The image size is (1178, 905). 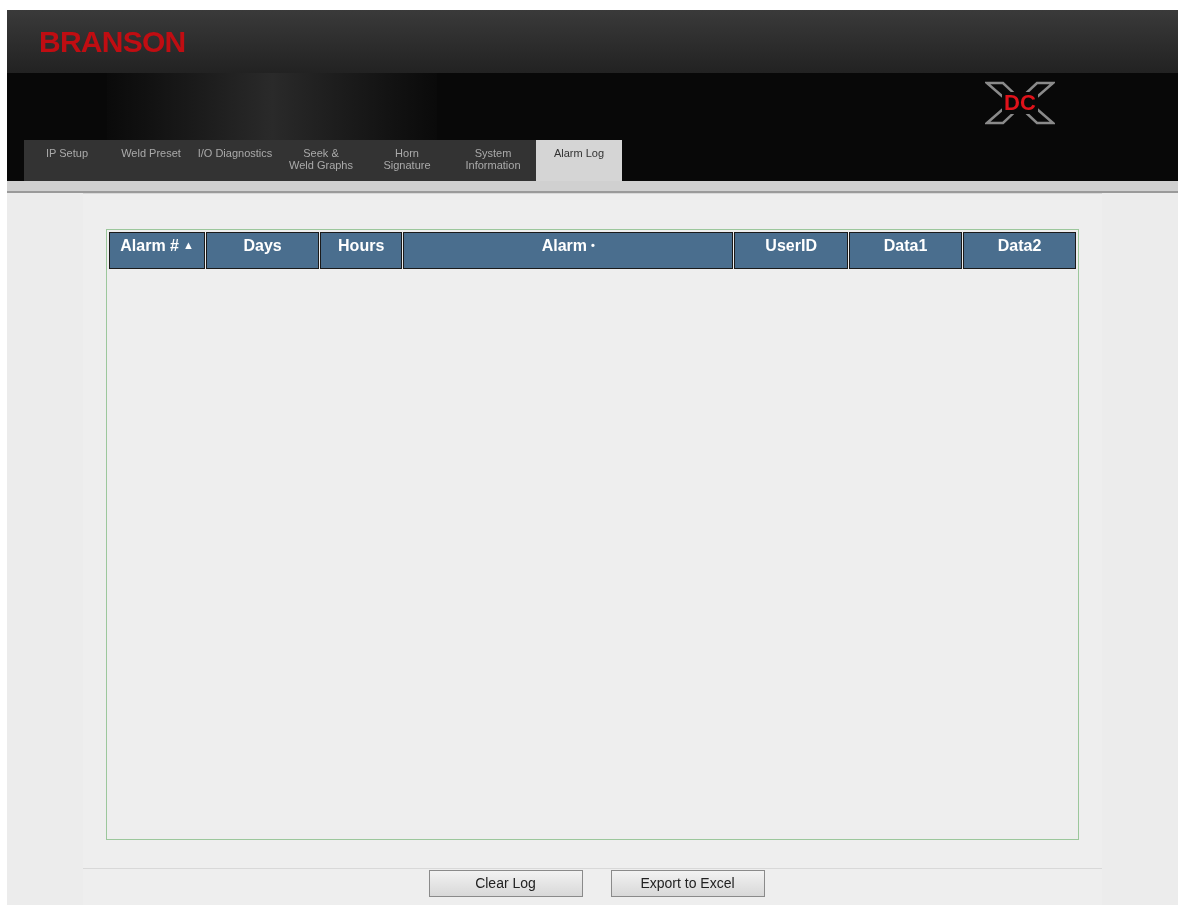 What do you see at coordinates (687, 883) in the screenshot?
I see `action-button: Export to Excel` at bounding box center [687, 883].